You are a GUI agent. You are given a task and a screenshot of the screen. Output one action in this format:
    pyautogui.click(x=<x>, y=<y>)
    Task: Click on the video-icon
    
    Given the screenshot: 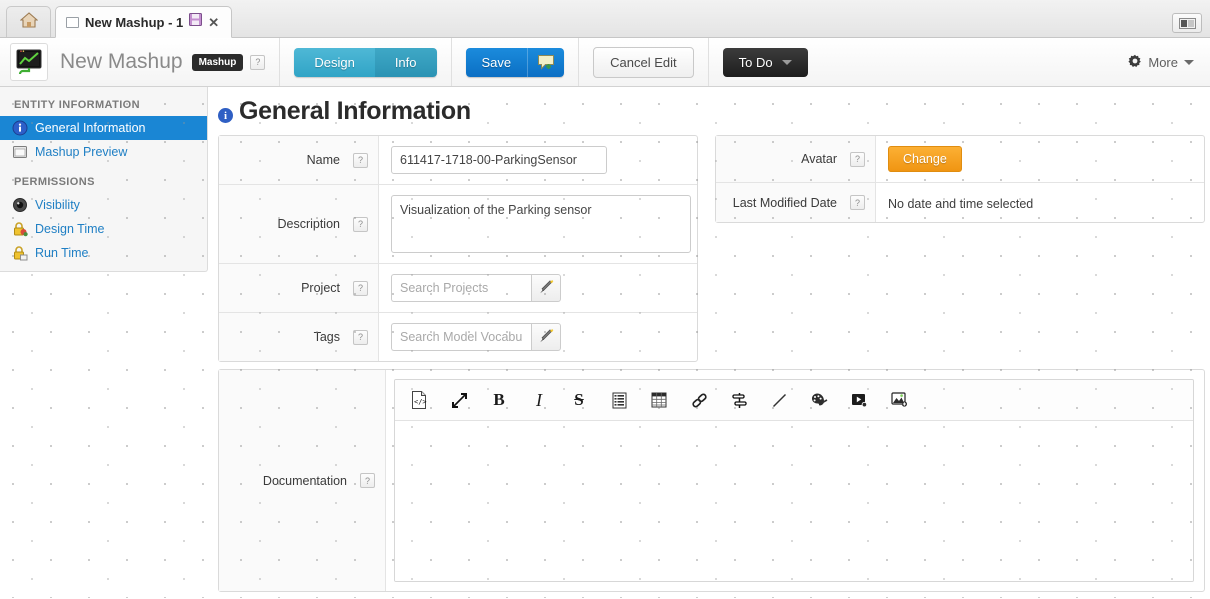 What is the action you would take?
    pyautogui.click(x=859, y=400)
    